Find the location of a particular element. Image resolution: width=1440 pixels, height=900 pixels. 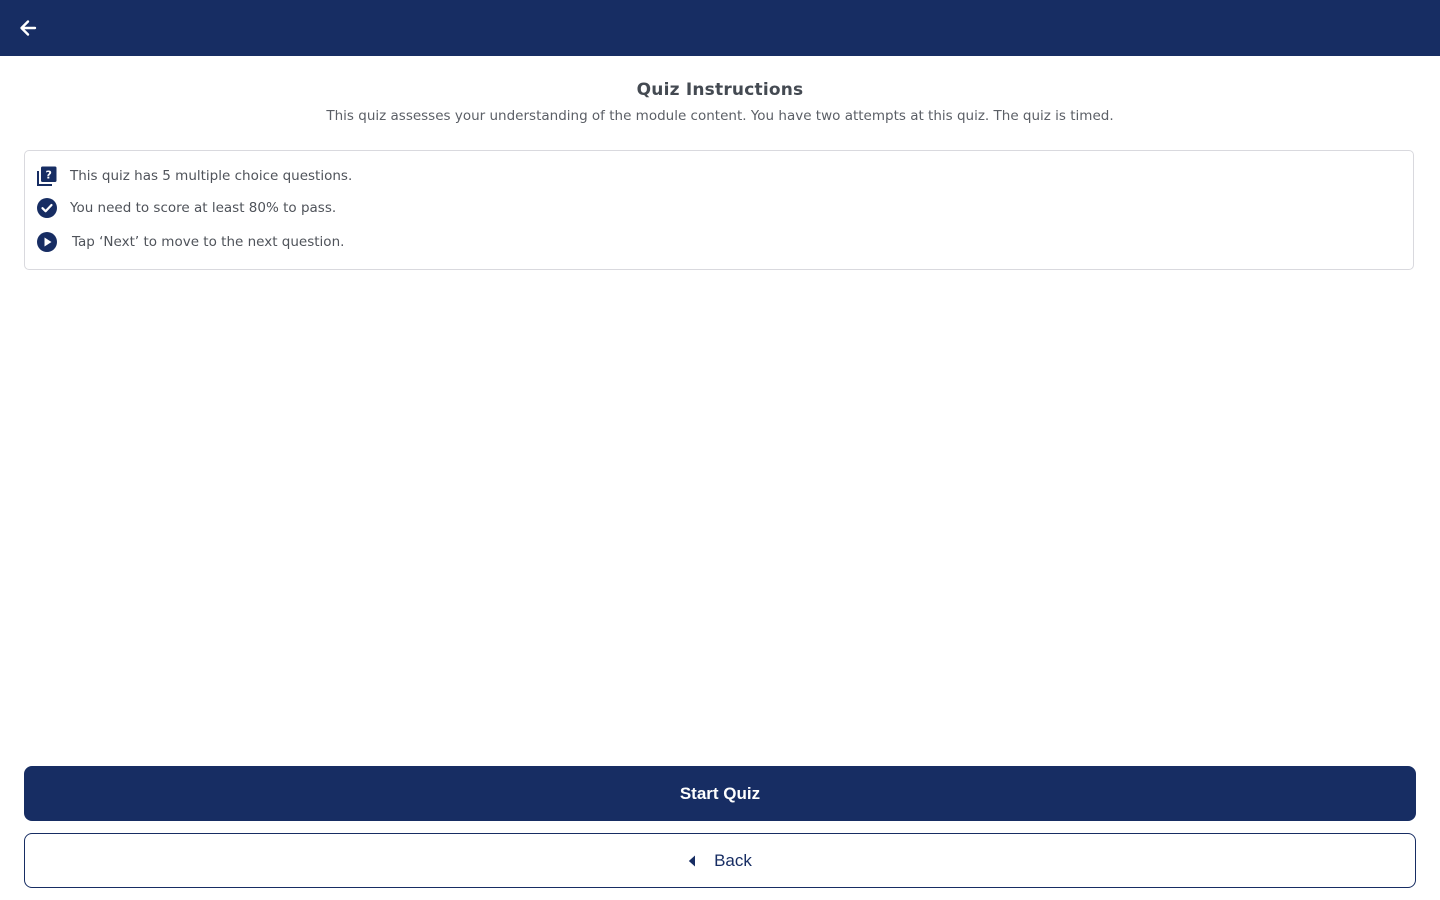

start-quiz-button: Start Quiz is located at coordinates (720, 793).